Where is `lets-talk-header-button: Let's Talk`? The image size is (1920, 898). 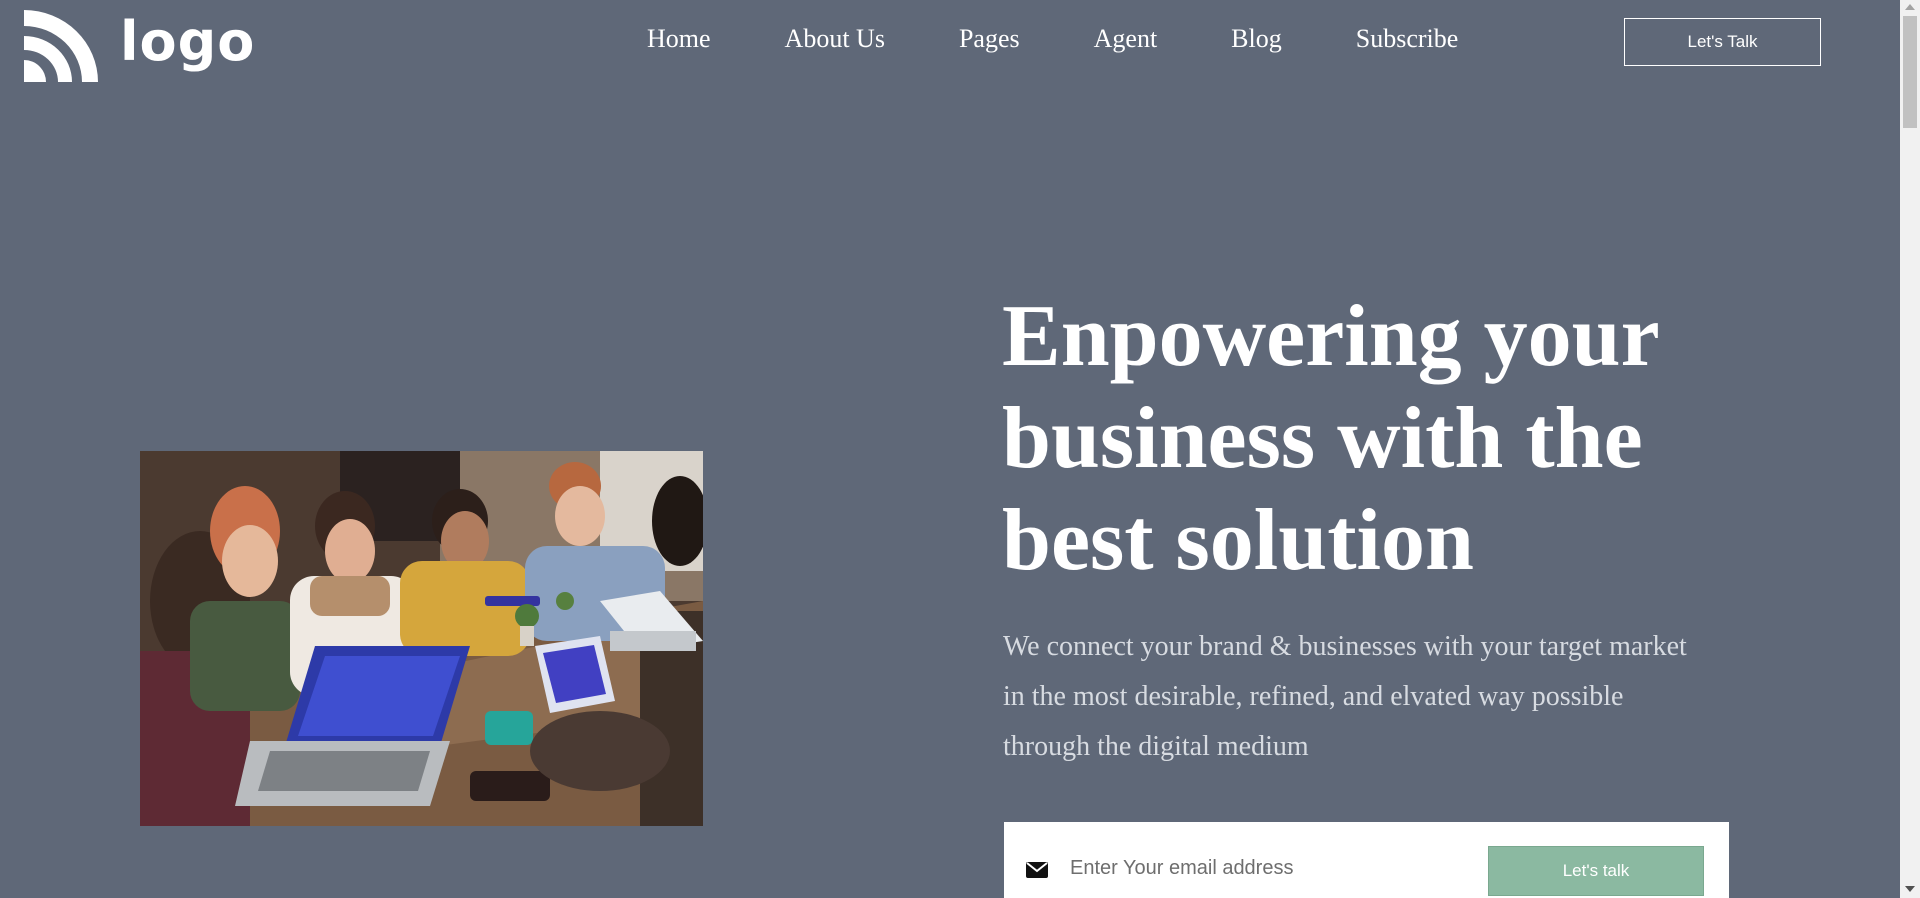
lets-talk-header-button: Let's Talk is located at coordinates (1722, 42).